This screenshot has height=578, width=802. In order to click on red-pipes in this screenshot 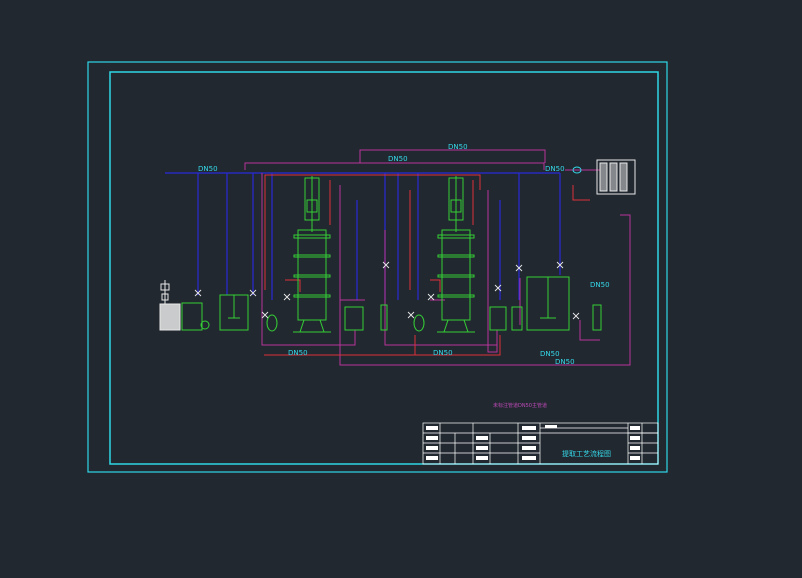, I will do `click(427, 265)`.